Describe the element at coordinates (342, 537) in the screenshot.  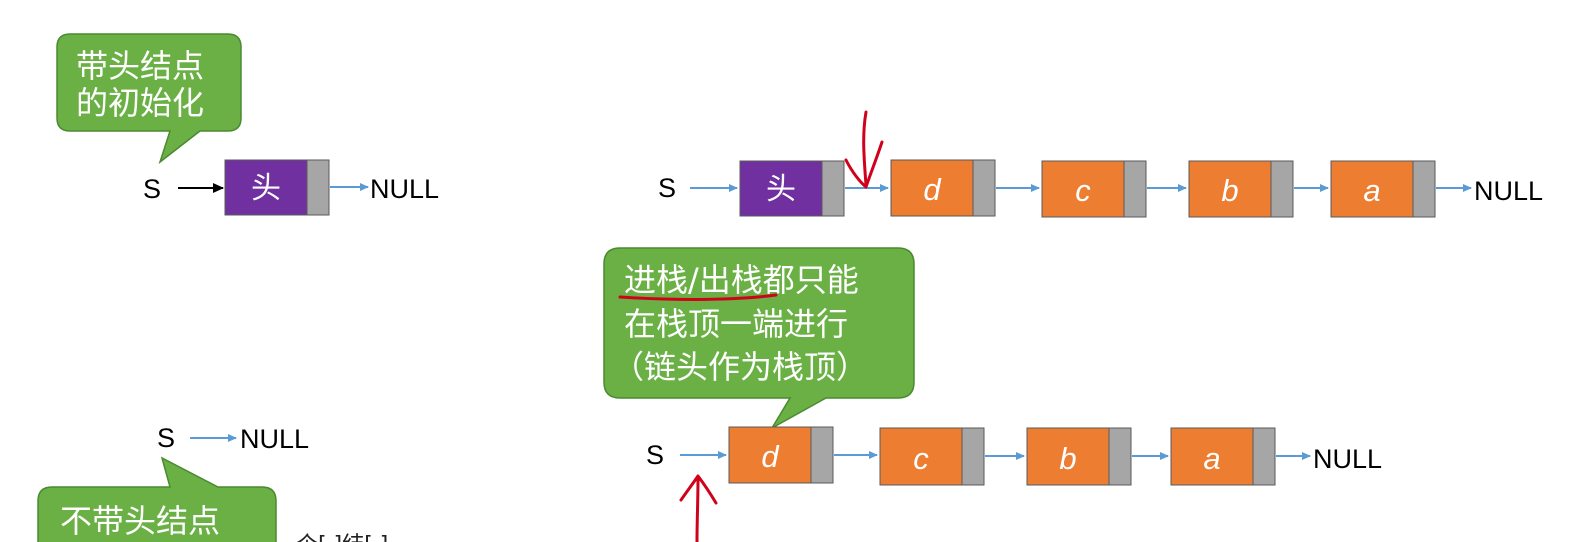
I see `bottom-caption: 个[ ]结[ ]` at that location.